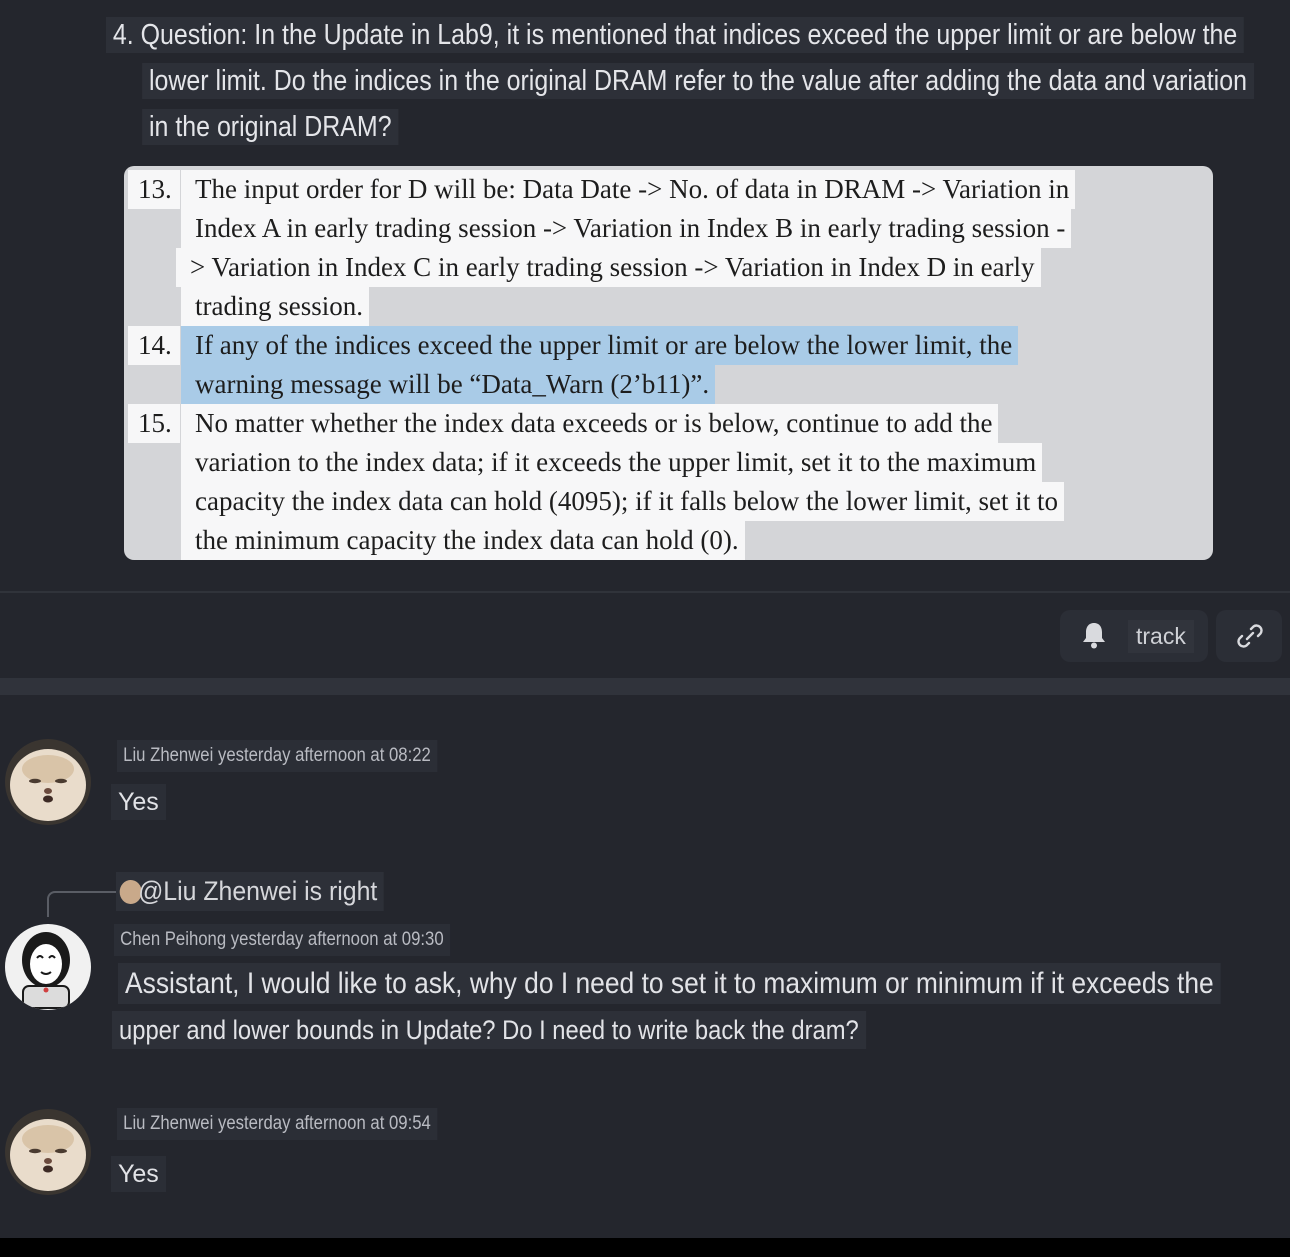 This screenshot has height=1257, width=1290. What do you see at coordinates (645, 592) in the screenshot?
I see `divider` at bounding box center [645, 592].